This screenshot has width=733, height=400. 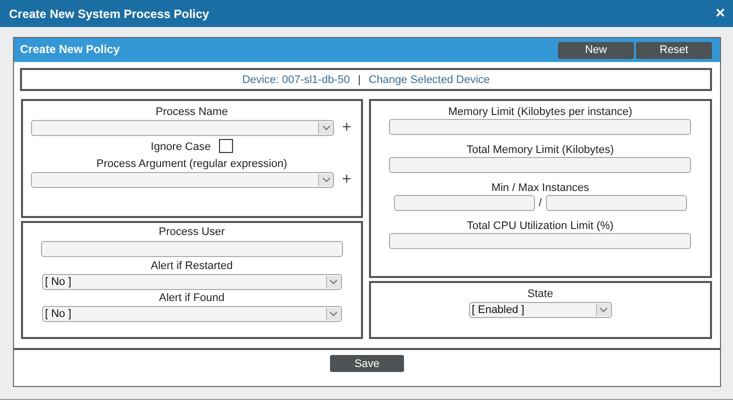 What do you see at coordinates (182, 180) in the screenshot?
I see `dropdown` at bounding box center [182, 180].